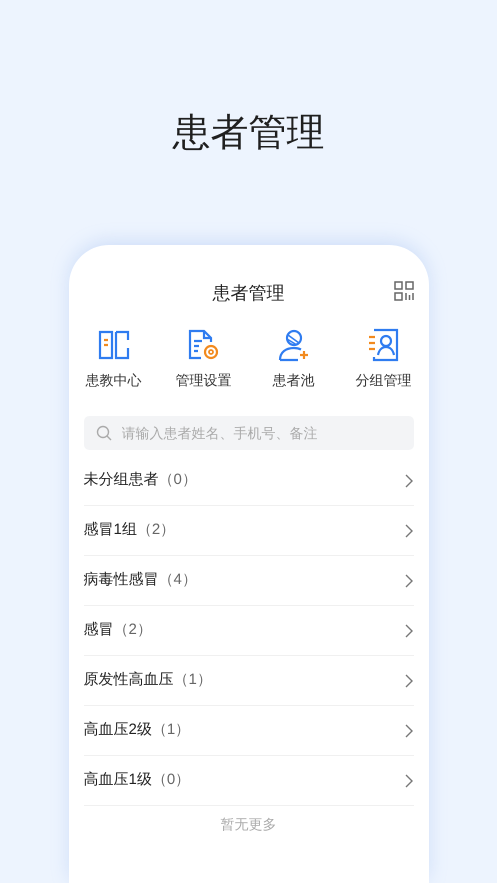  What do you see at coordinates (248, 133) in the screenshot?
I see `headline: 患者管理` at bounding box center [248, 133].